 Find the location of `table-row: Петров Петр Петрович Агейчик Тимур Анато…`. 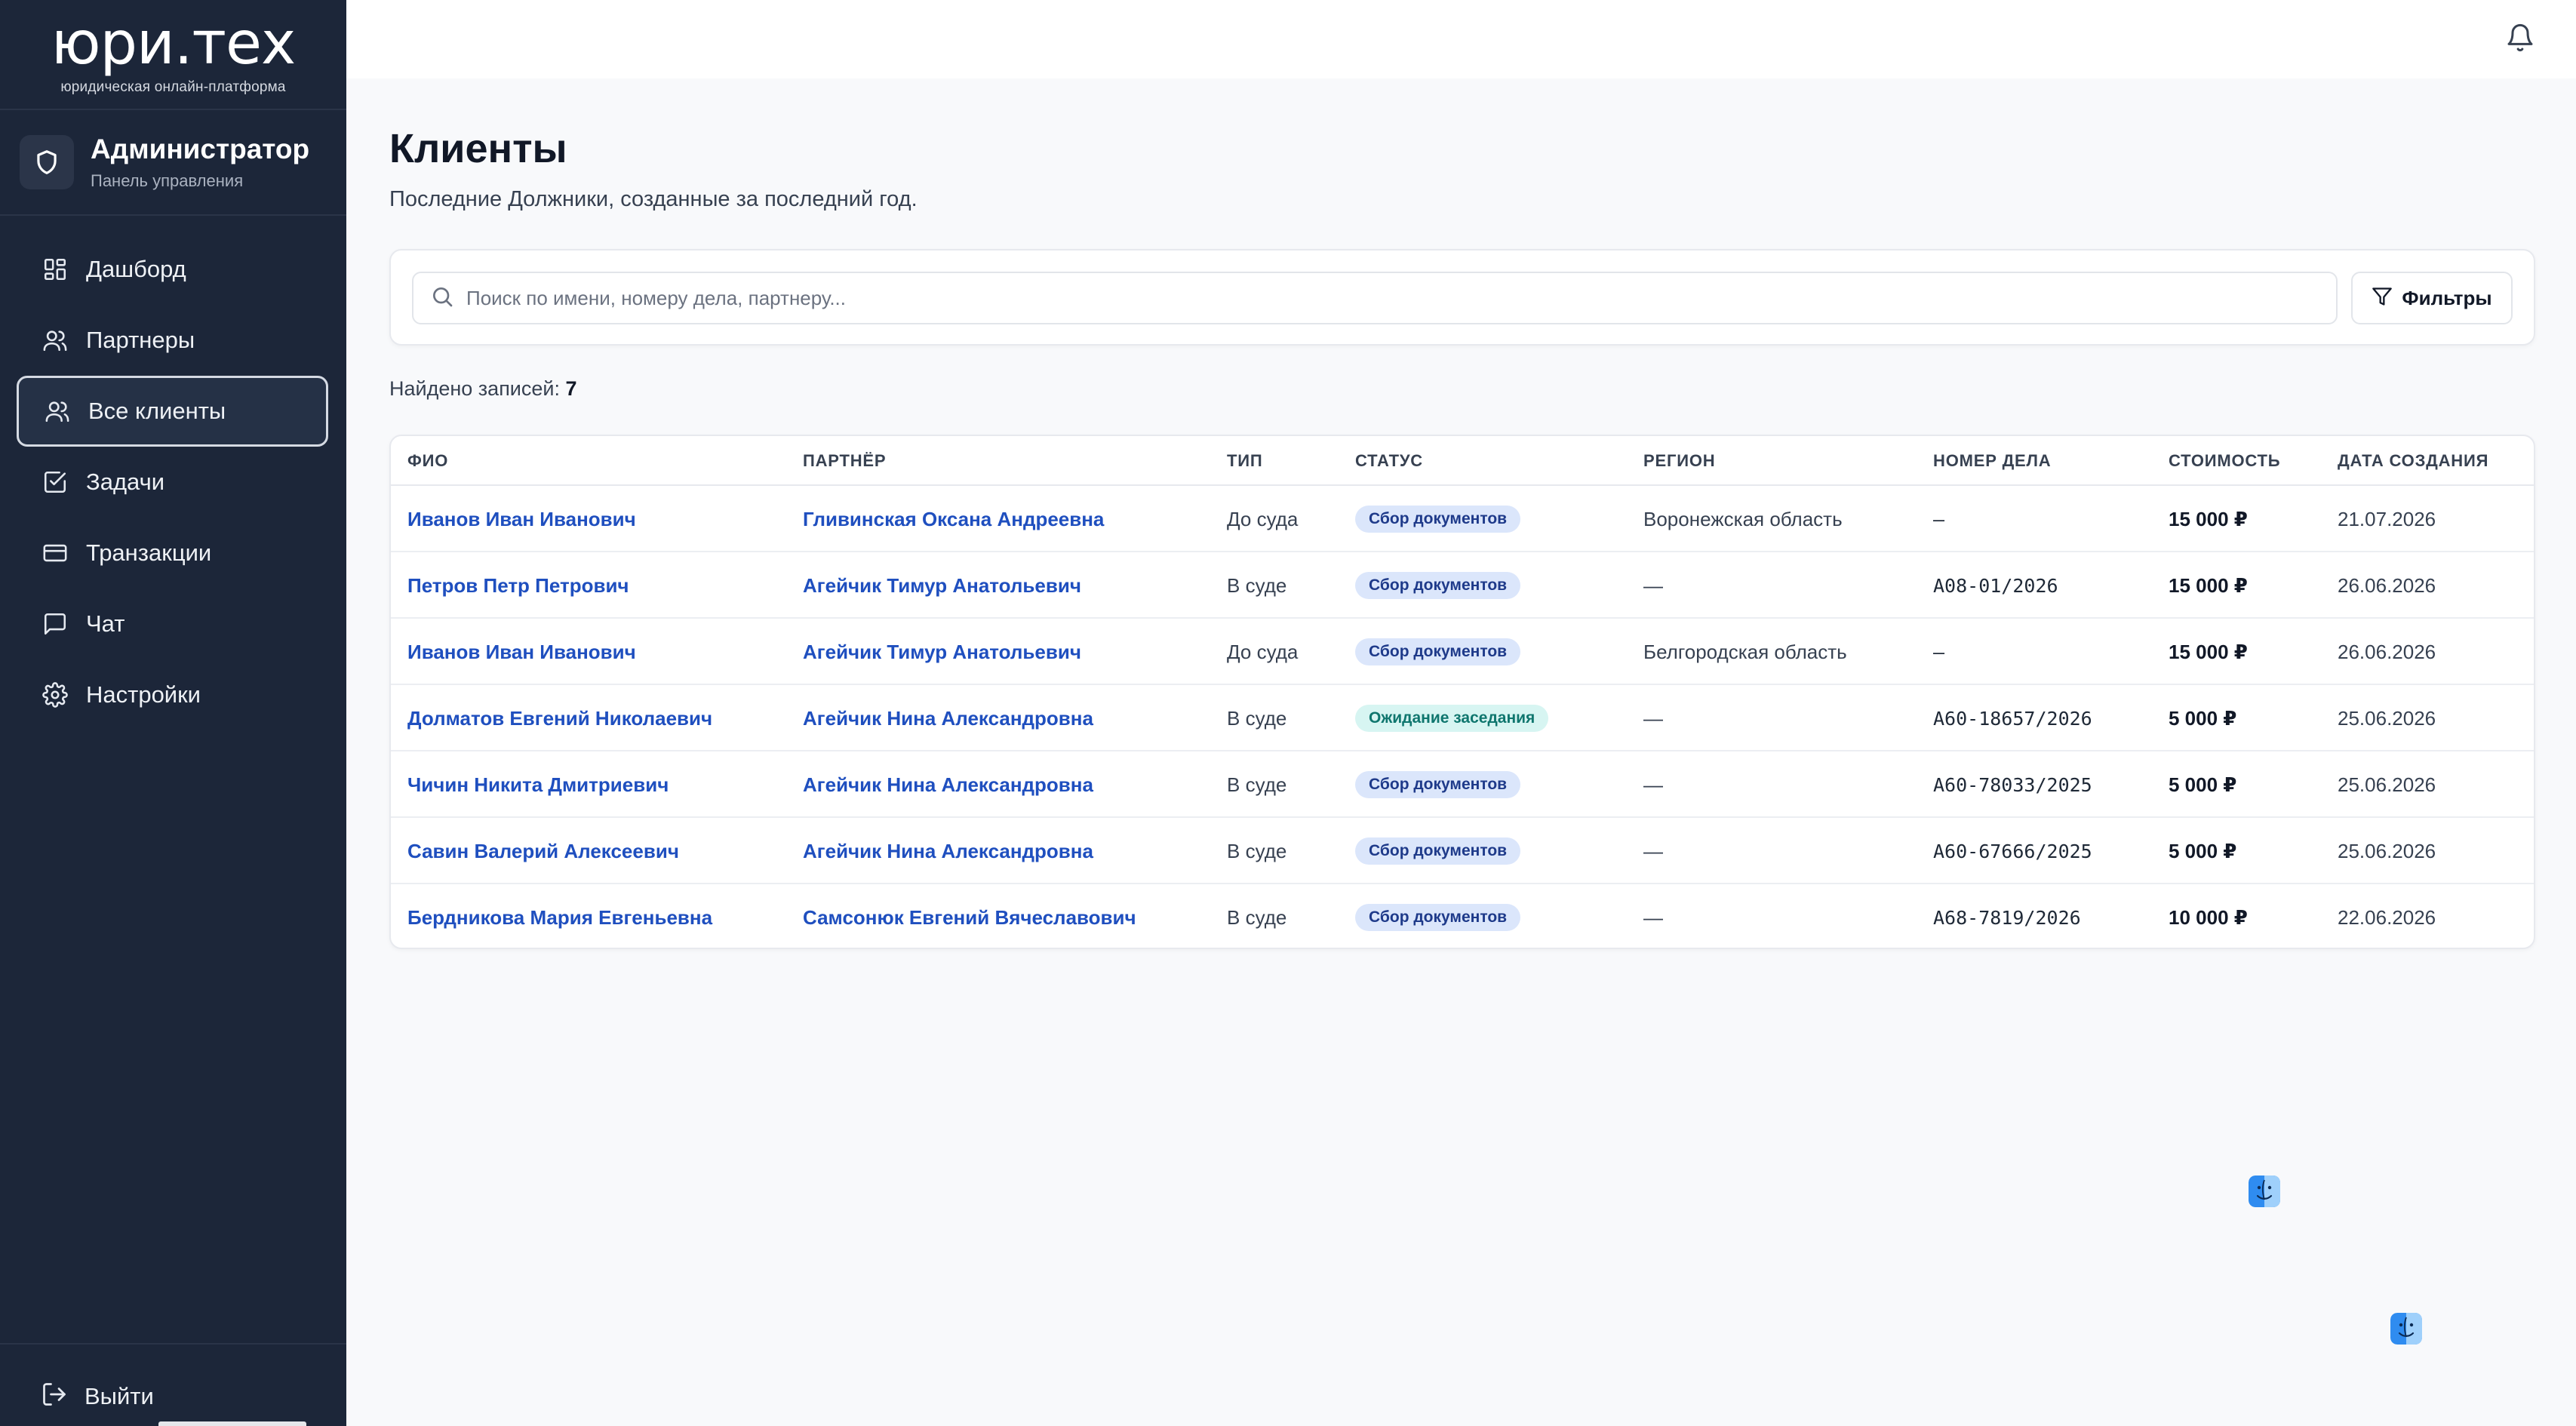

table-row: Петров Петр Петрович Агейчик Тимур Анато… is located at coordinates (1462, 585).